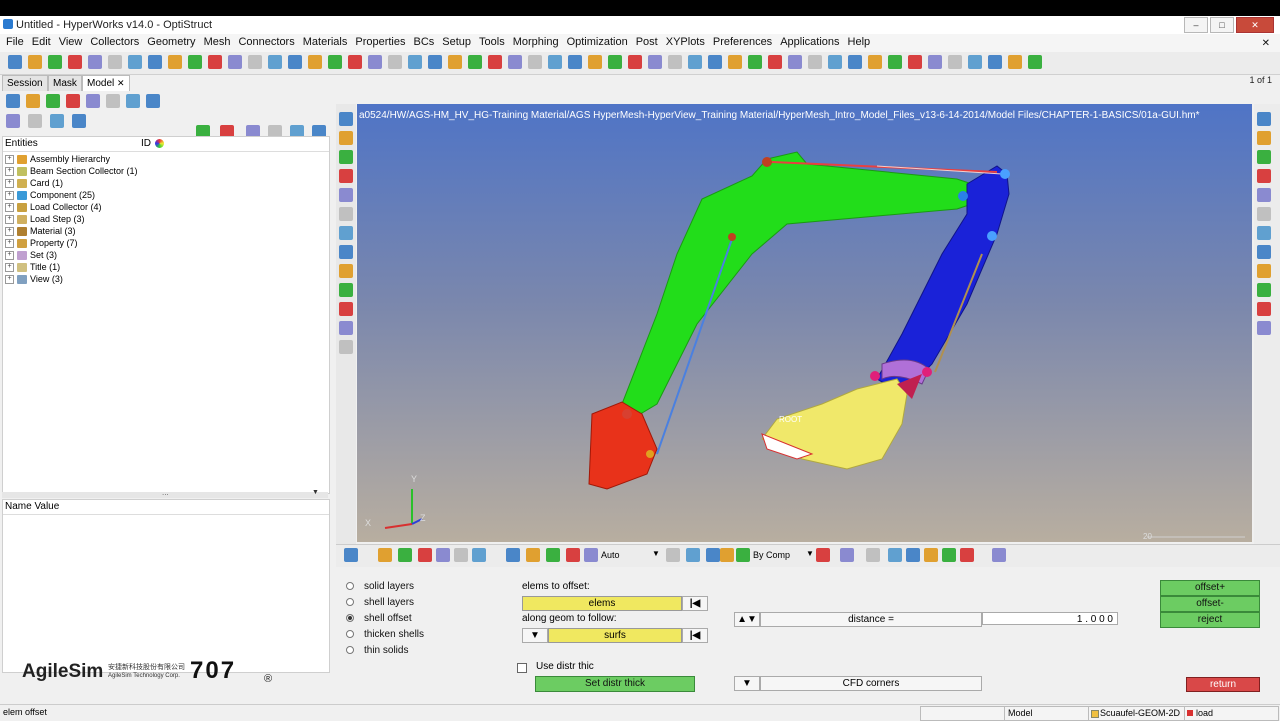  What do you see at coordinates (597, 41) in the screenshot?
I see `menu-optimization: Optimization` at bounding box center [597, 41].